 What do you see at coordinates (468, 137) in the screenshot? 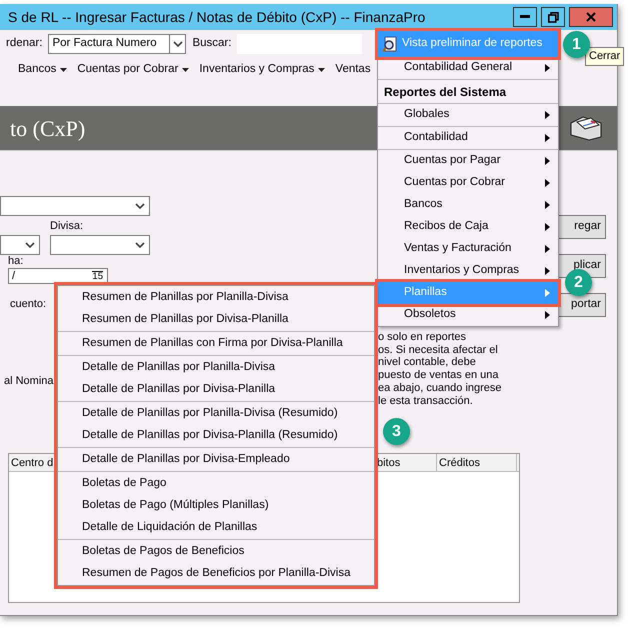
I see `menu-item: Contabilidad` at bounding box center [468, 137].